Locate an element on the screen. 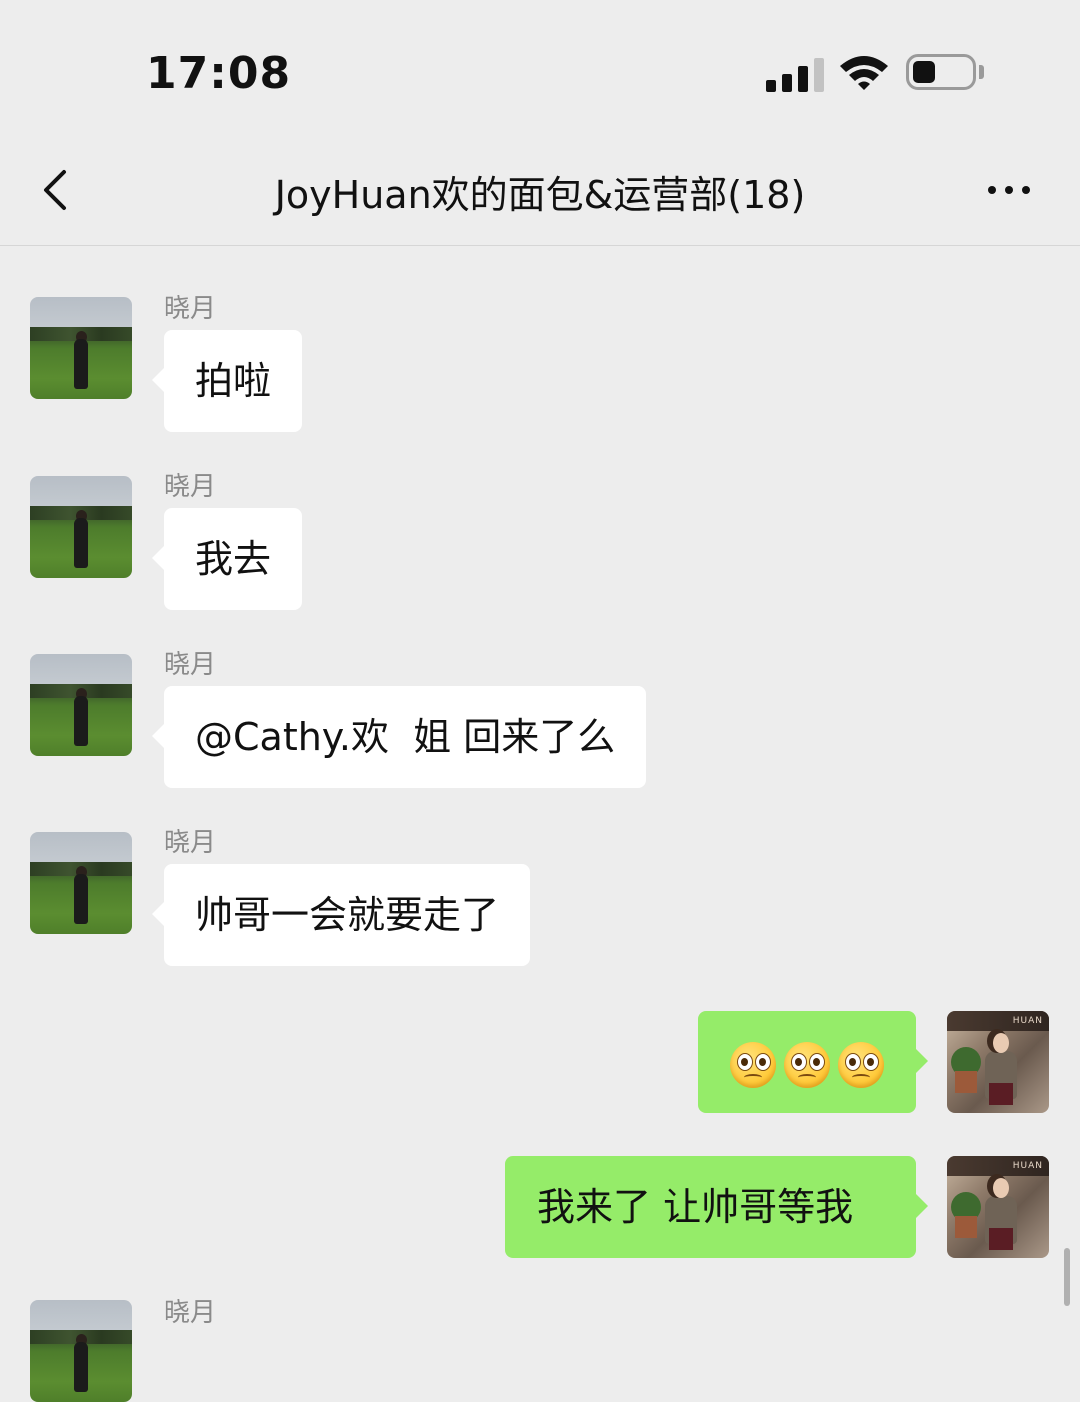 The width and height of the screenshot is (1080, 1402). message-bubble: @Cathy.欢 姐 回来了么 is located at coordinates (399, 737).